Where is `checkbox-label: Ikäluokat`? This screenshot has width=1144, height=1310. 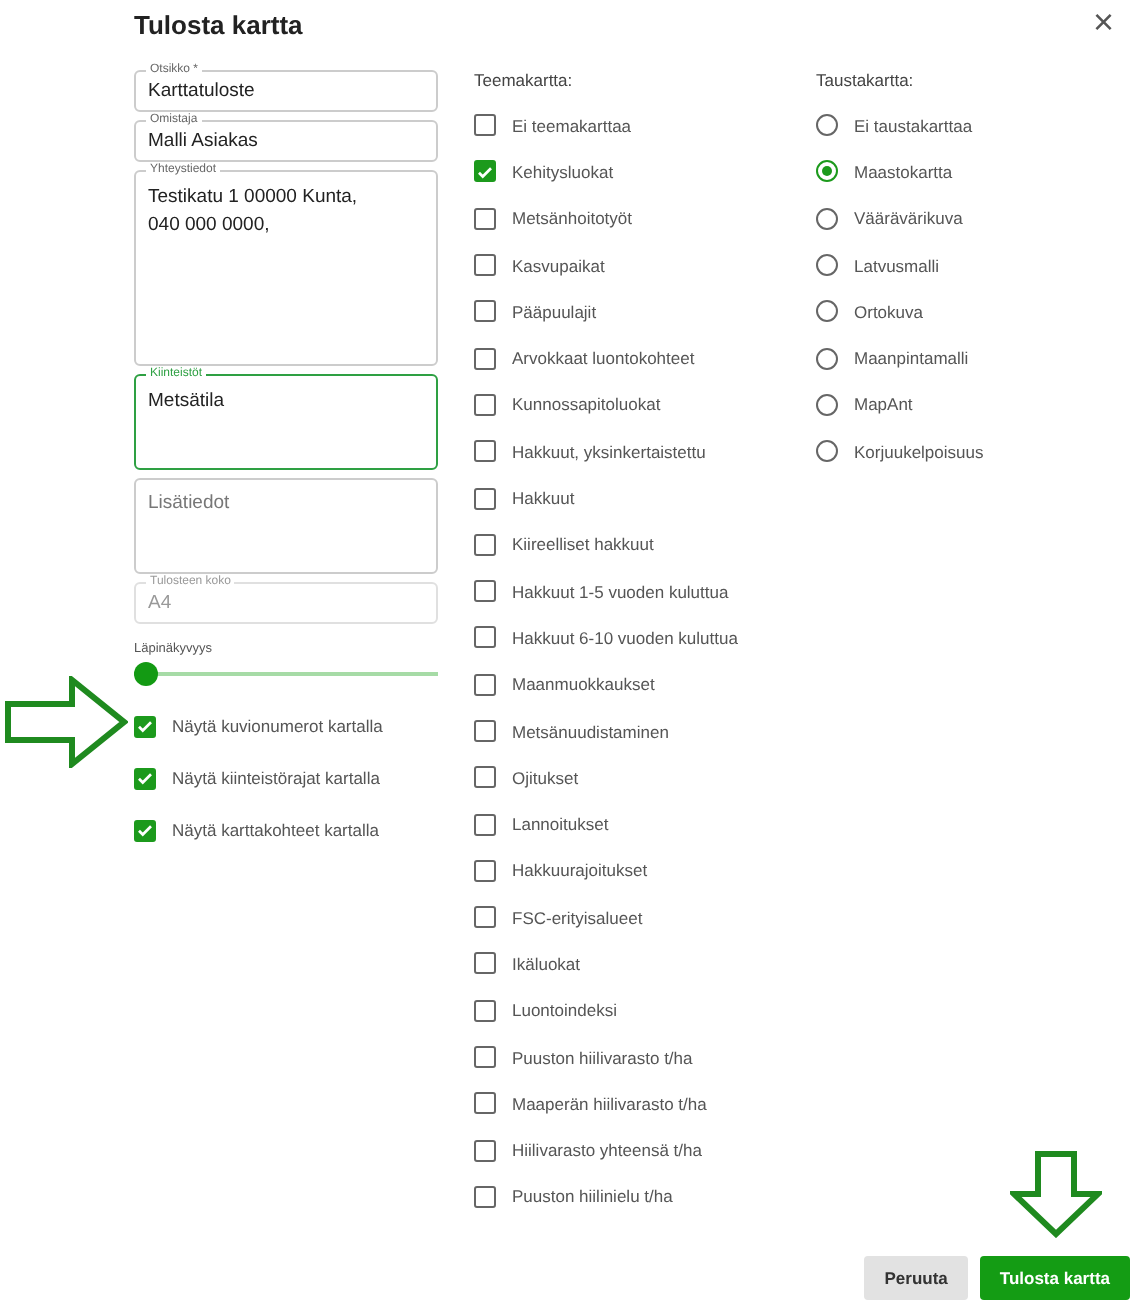 checkbox-label: Ikäluokat is located at coordinates (546, 963).